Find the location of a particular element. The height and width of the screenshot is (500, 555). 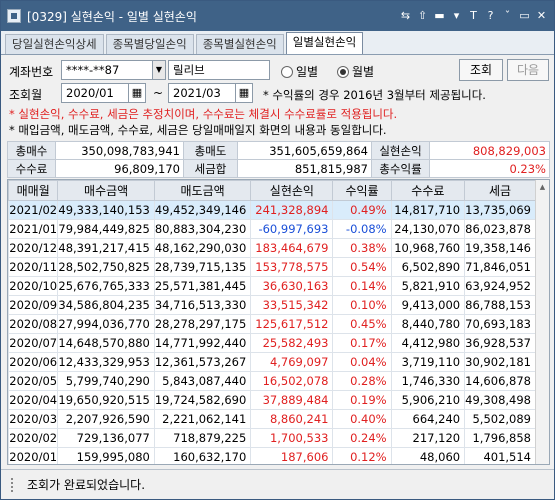

table-cell: 9,413,000 is located at coordinates (428, 305).